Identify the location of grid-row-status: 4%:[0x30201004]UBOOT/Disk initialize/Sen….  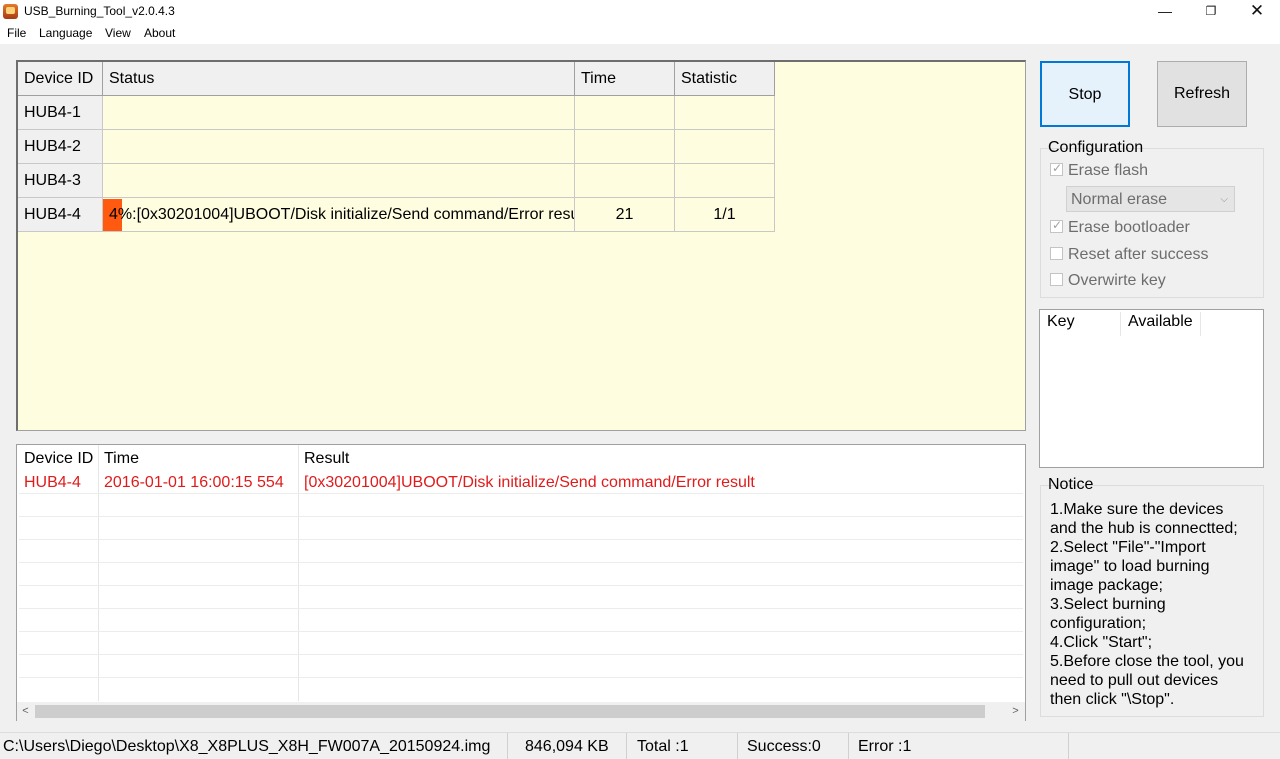
(342, 214).